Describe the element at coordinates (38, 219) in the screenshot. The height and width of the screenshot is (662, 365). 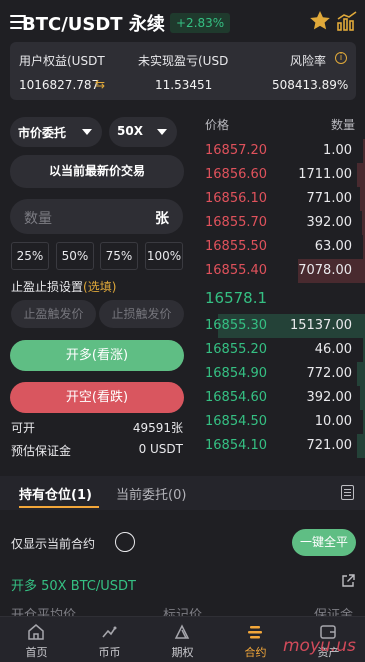
I see `quantity-placeholder: 数量` at that location.